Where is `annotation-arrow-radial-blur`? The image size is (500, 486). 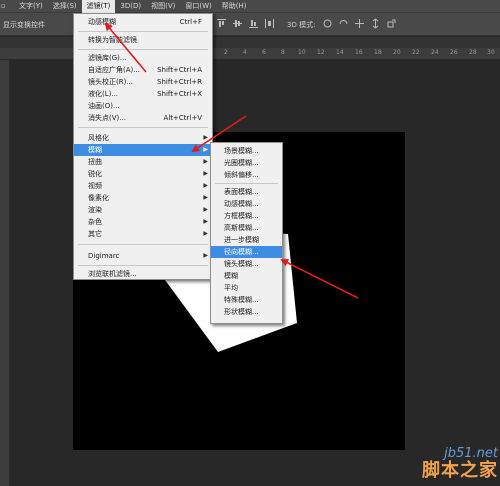
annotation-arrow-radial-blur is located at coordinates (319, 279).